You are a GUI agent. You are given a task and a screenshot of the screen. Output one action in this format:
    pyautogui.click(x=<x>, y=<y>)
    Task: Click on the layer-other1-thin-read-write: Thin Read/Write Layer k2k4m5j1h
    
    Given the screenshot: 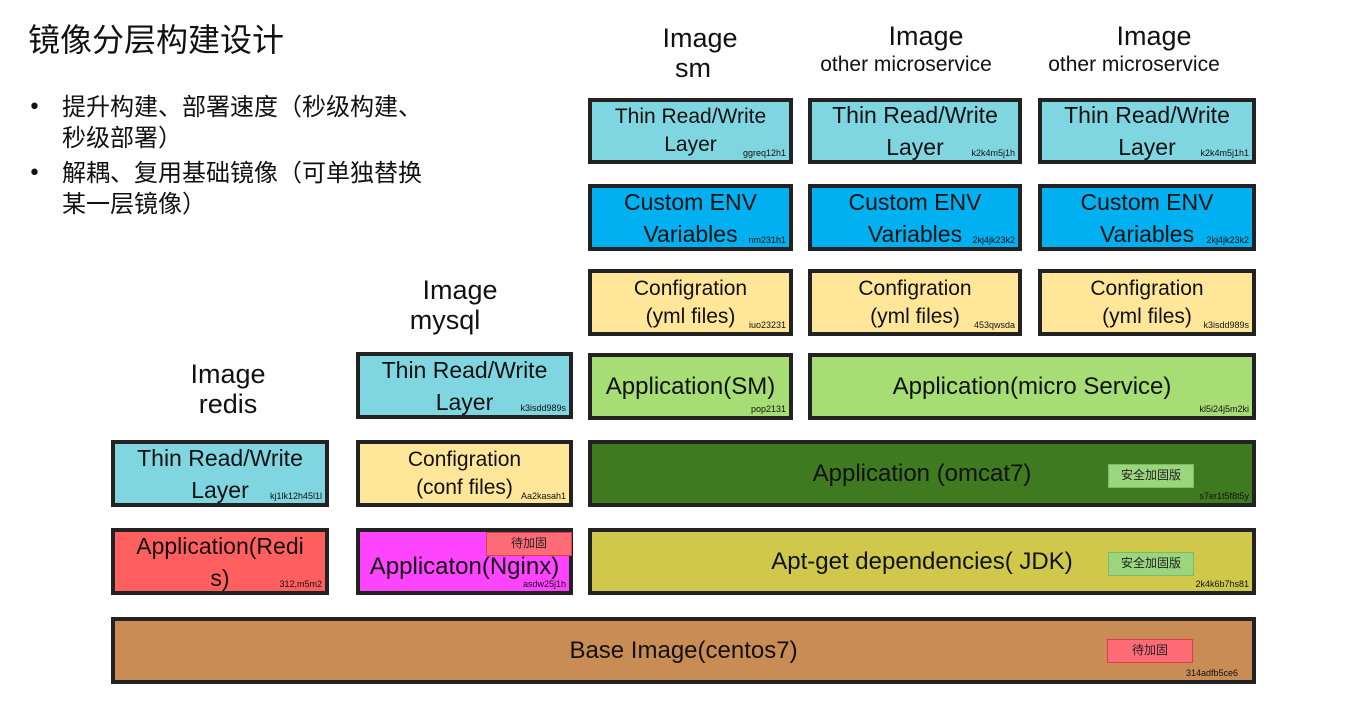 What is the action you would take?
    pyautogui.click(x=915, y=131)
    